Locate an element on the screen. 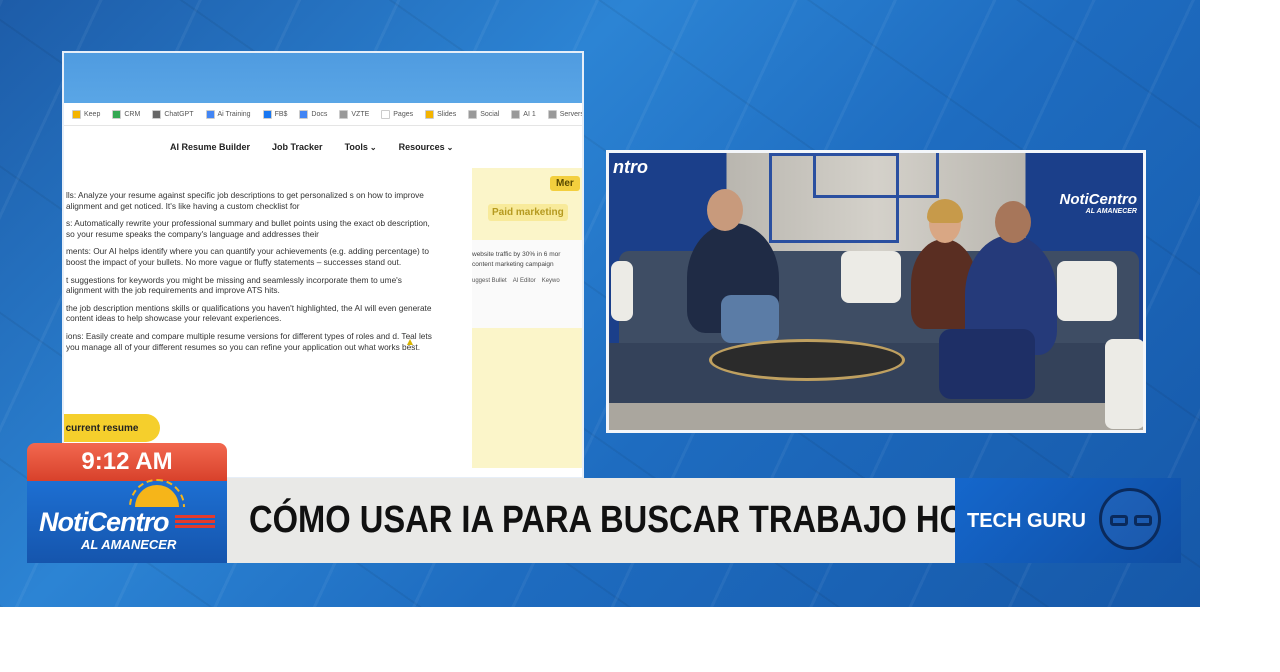 Image resolution: width=1280 pixels, height=672 pixels. segment-title: TECH GURU is located at coordinates (1026, 521).